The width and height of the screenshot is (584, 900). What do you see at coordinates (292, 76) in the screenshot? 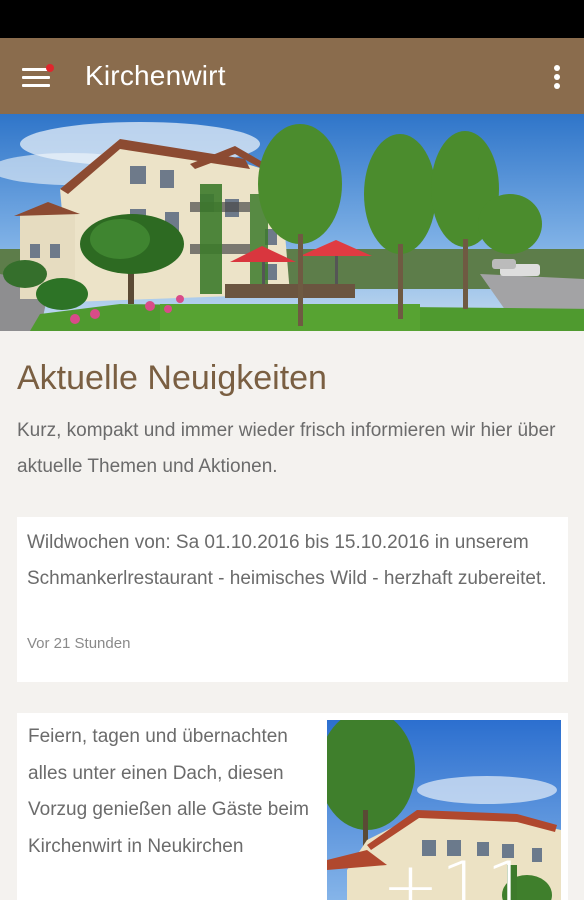
I see `app-bar: Kirchenwirt` at bounding box center [292, 76].